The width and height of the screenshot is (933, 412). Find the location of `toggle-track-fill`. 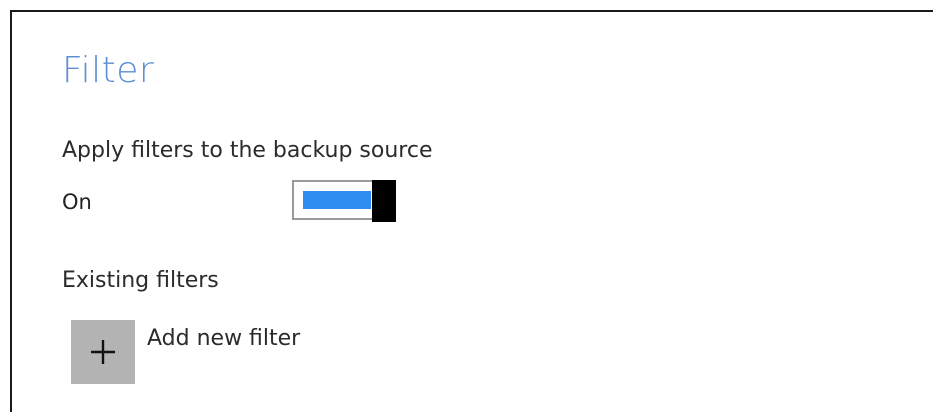

toggle-track-fill is located at coordinates (337, 200).